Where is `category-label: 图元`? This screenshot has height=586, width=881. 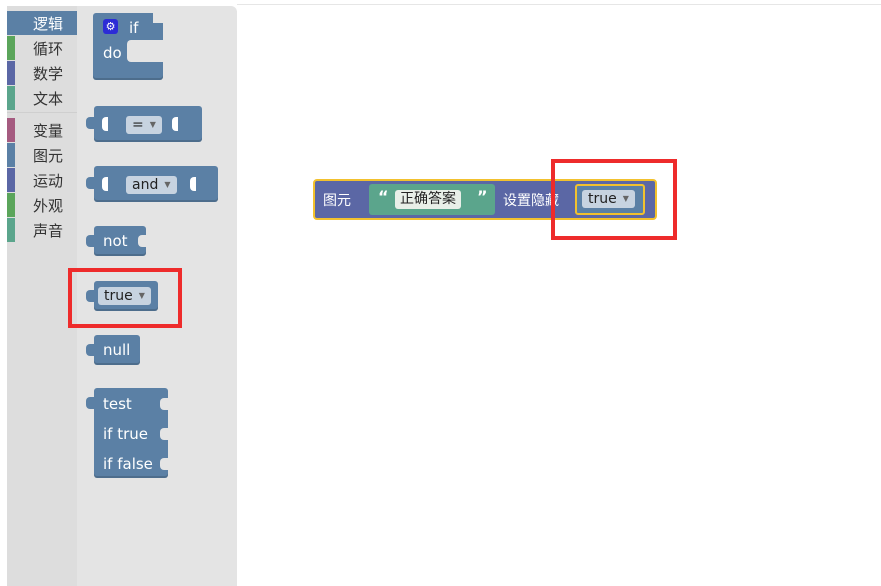 category-label: 图元 is located at coordinates (48, 156).